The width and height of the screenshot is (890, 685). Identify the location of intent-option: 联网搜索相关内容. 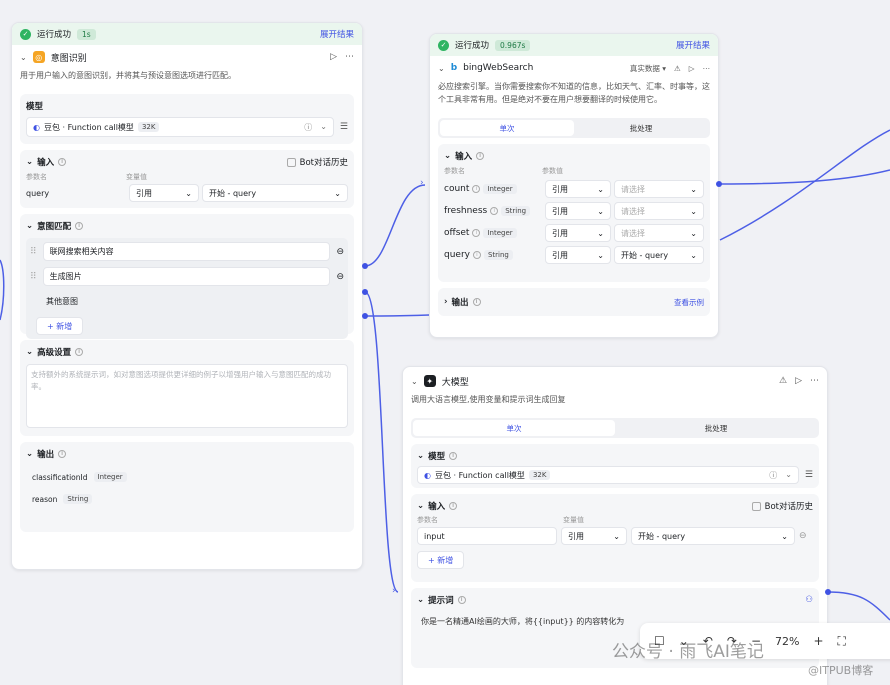
(186, 251).